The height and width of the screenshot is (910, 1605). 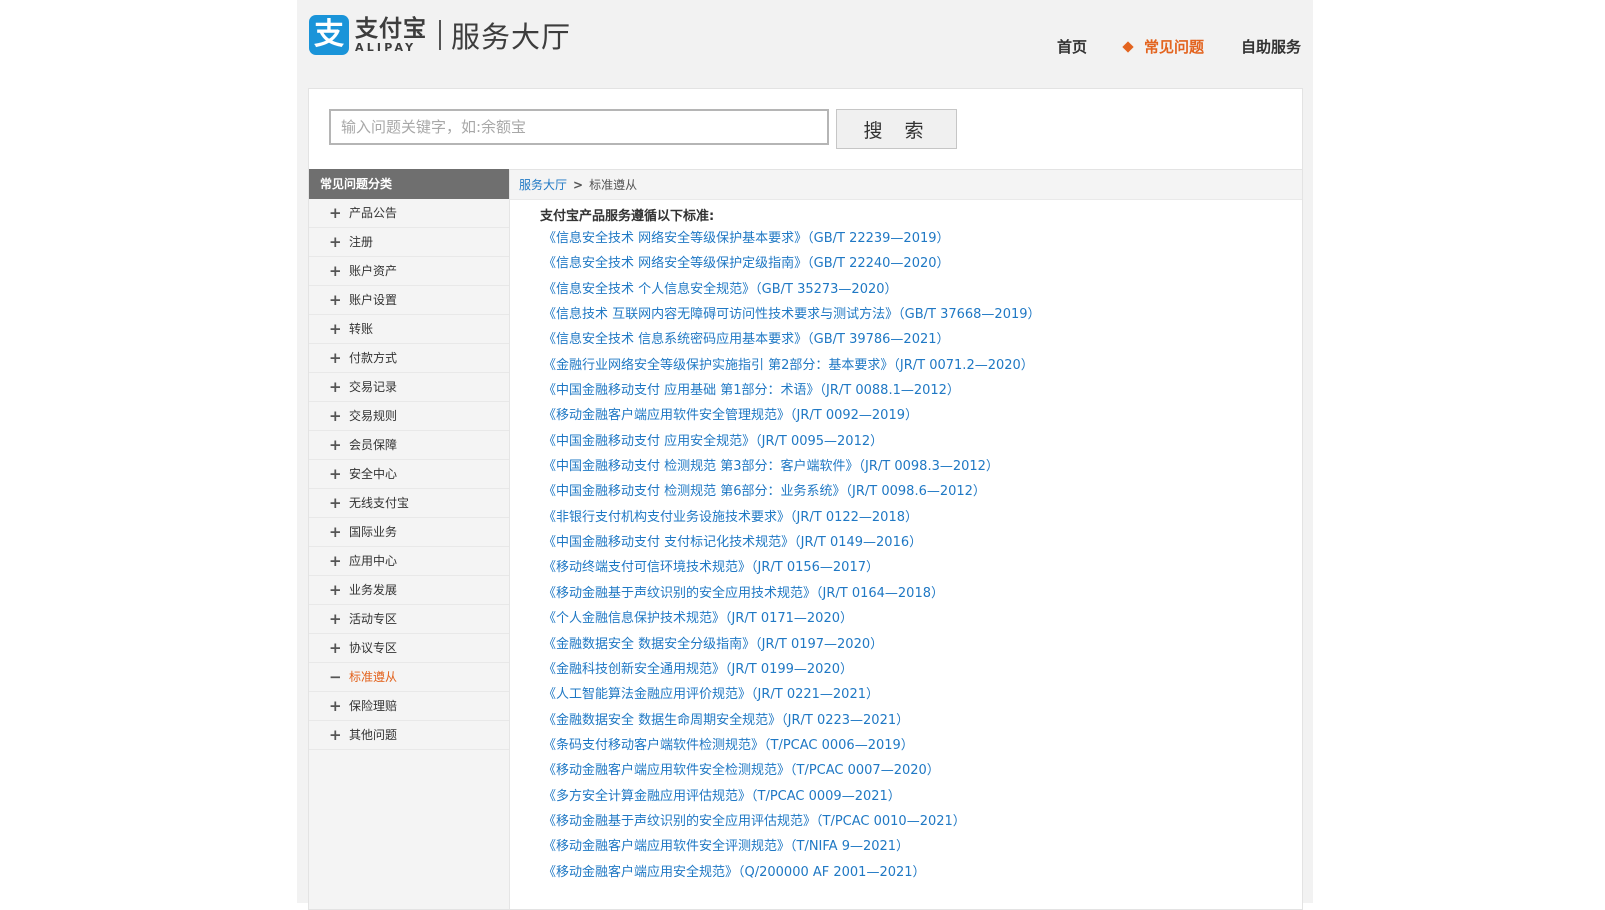 I want to click on sidebar-item-label: 安全中心, so click(x=373, y=474).